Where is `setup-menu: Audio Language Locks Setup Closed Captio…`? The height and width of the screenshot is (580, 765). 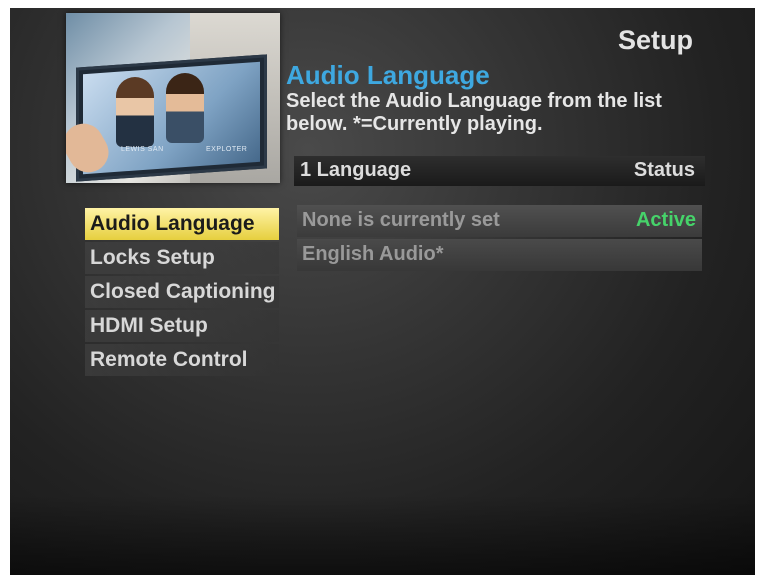 setup-menu: Audio Language Locks Setup Closed Captio… is located at coordinates (182, 293).